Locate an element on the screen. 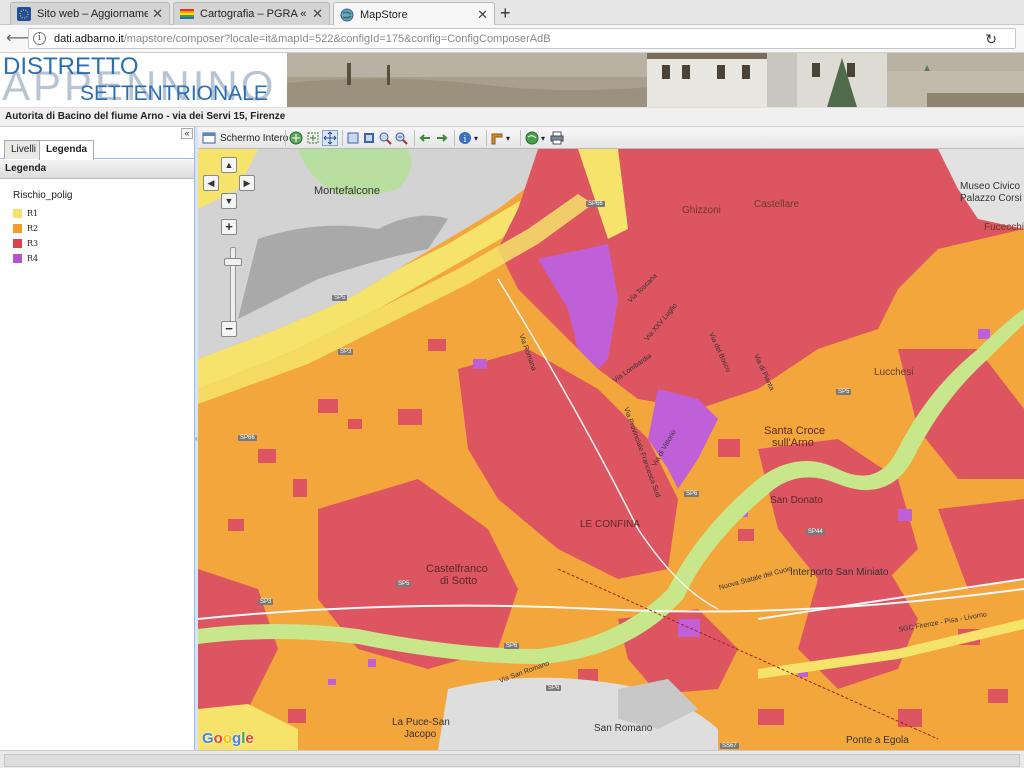  map-label-lucchesi: Lucchesi is located at coordinates (894, 372).